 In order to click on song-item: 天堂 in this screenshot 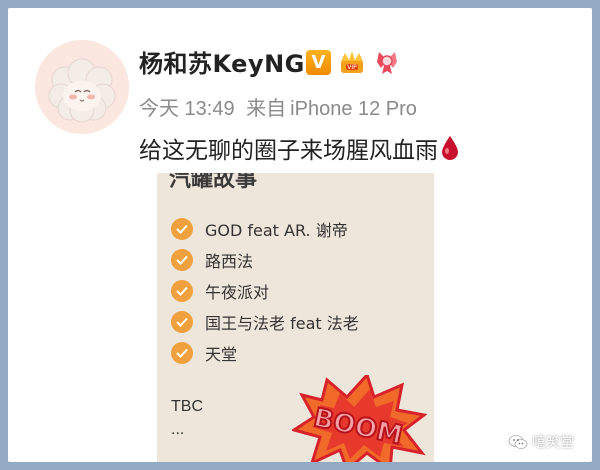, I will do `click(204, 353)`.